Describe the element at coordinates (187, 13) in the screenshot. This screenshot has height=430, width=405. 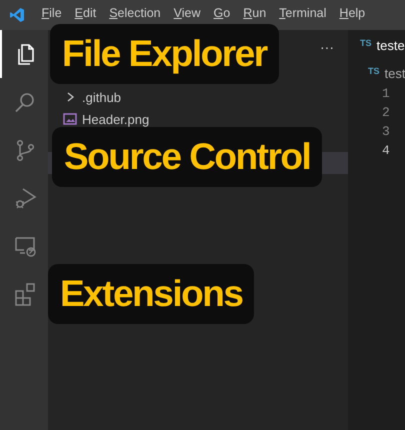
I see `menu-item: View` at that location.